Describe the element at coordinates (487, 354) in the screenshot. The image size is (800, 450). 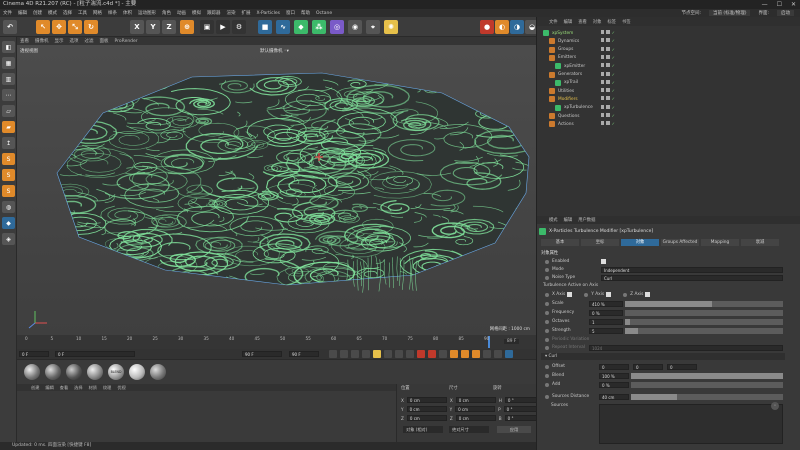
I see `key-param-icon` at that location.